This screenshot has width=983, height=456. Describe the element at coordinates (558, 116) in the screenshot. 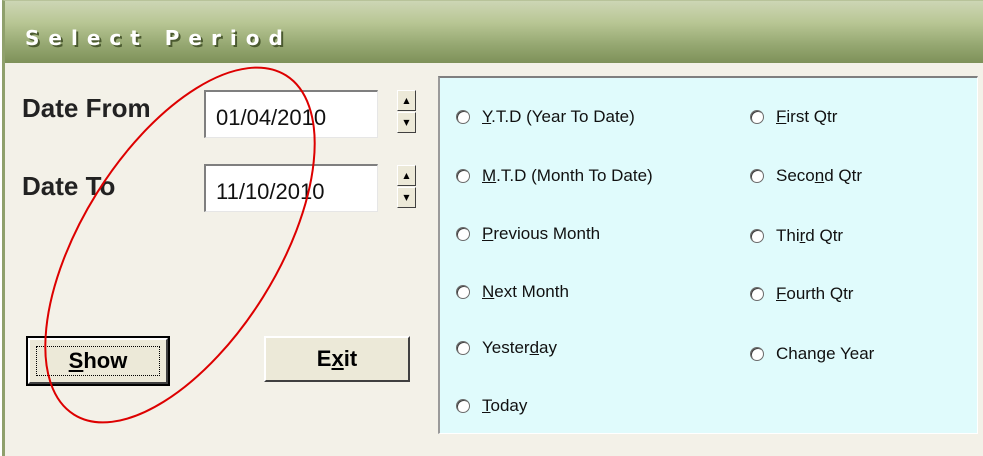

I see `radio-ytd-label: Y.T.D (Year To Date)` at that location.